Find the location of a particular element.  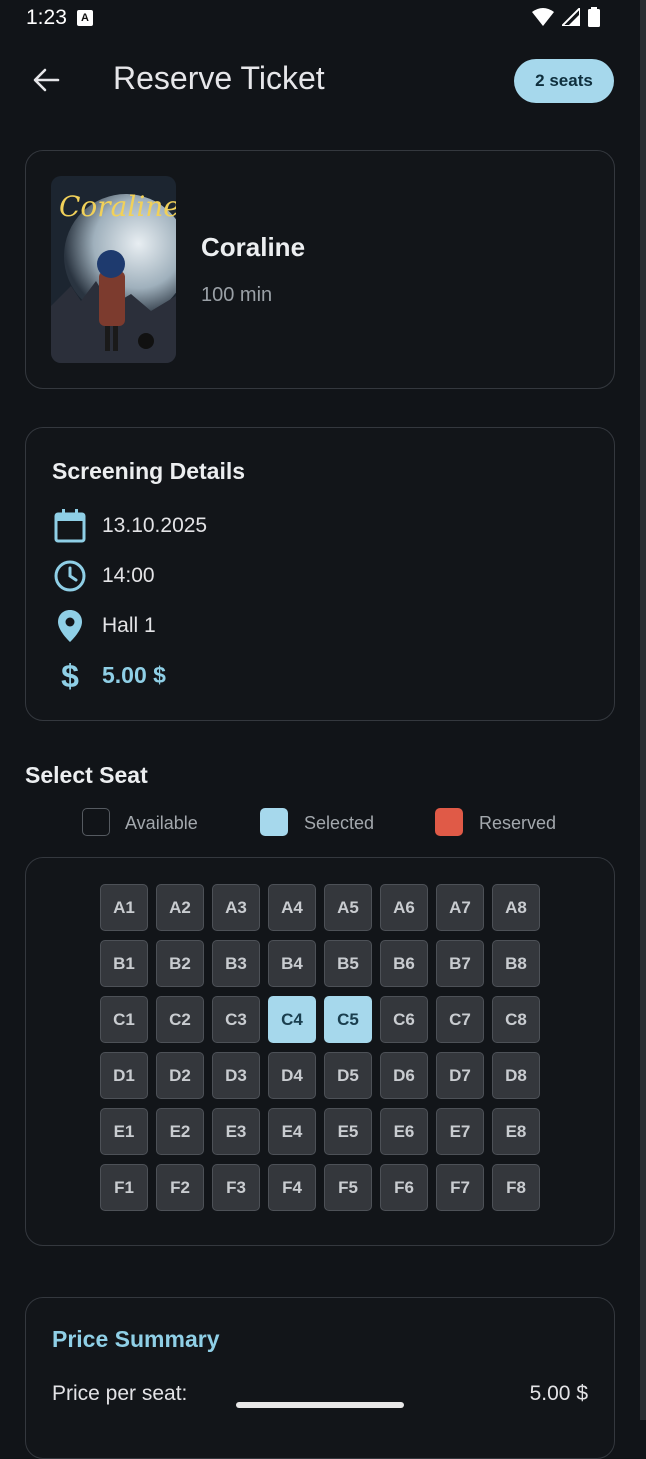

price-summary-card is located at coordinates (320, 1378).